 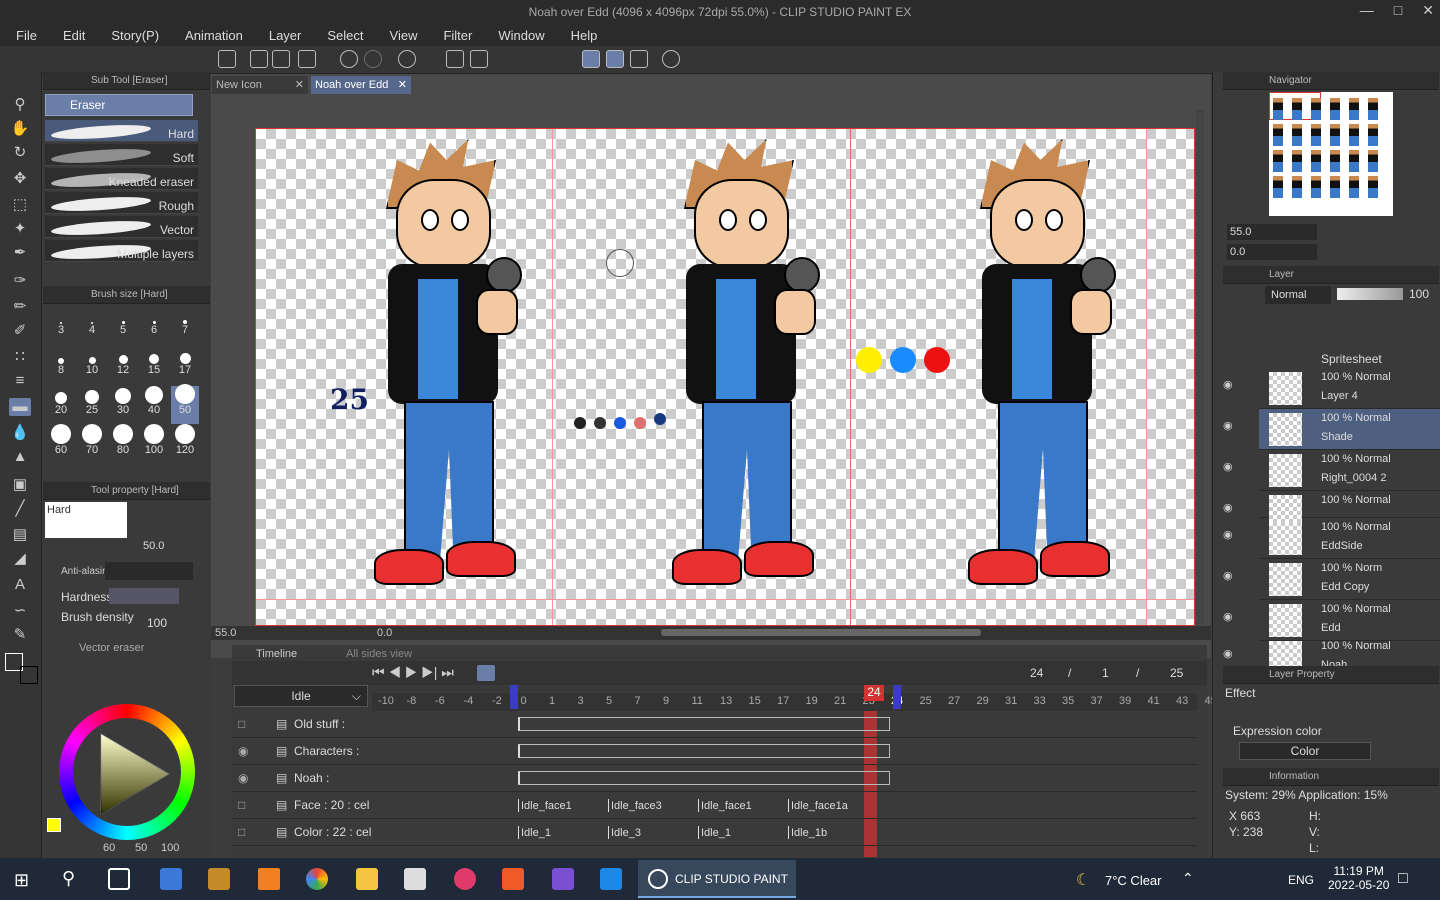 I want to click on brush-rough: Rough, so click(x=121, y=203).